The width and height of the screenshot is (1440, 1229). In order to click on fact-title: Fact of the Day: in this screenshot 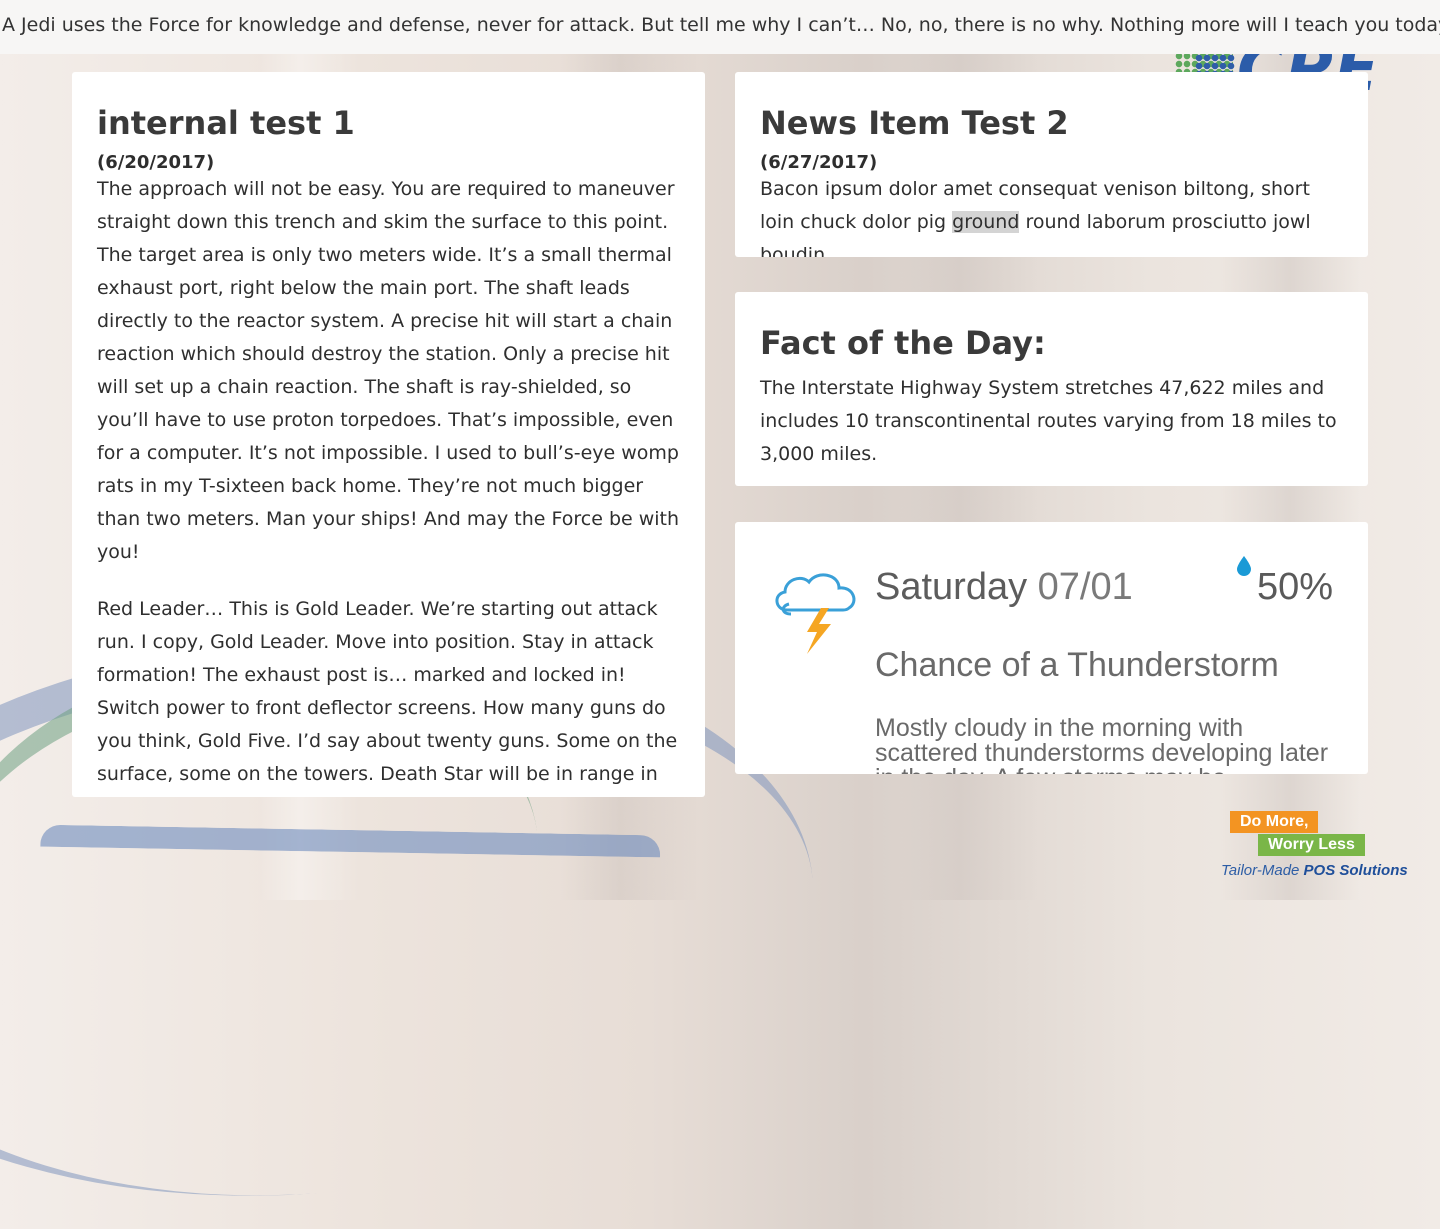, I will do `click(903, 343)`.